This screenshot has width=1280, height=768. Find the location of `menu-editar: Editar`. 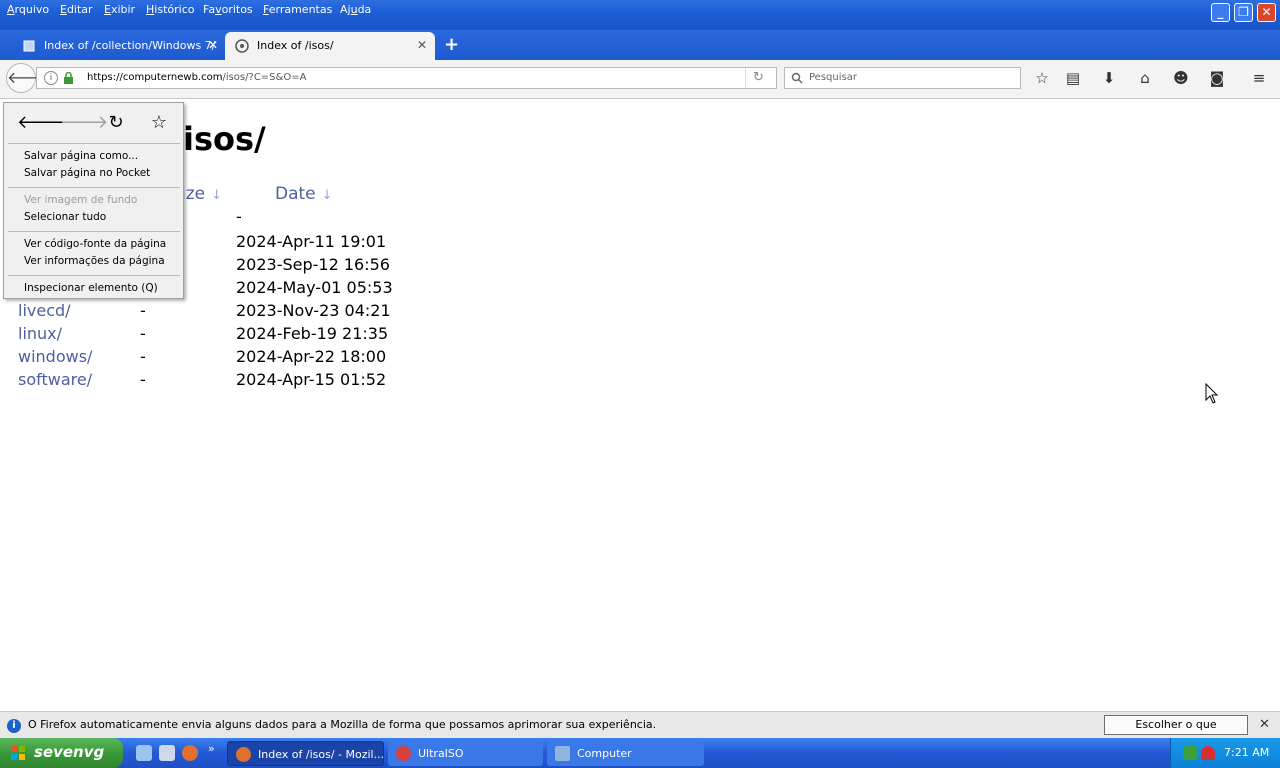

menu-editar: Editar is located at coordinates (76, 9).